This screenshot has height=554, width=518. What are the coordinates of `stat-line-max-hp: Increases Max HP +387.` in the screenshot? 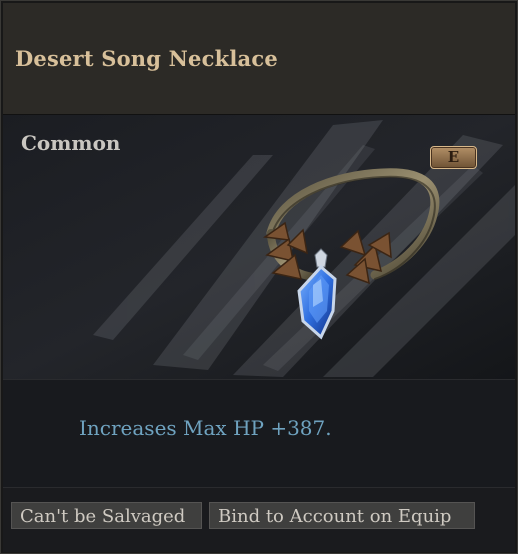 It's located at (205, 428).